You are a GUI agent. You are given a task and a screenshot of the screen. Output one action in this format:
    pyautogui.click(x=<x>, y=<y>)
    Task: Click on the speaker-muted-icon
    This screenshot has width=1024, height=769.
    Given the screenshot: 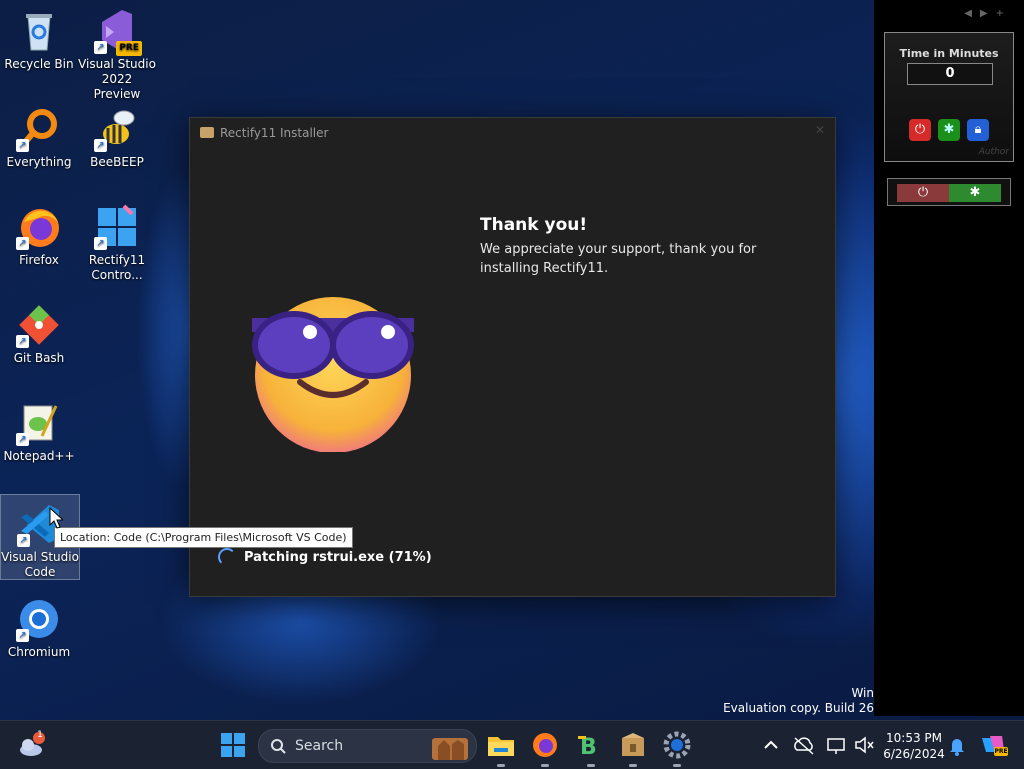 What is the action you would take?
    pyautogui.click(x=865, y=745)
    